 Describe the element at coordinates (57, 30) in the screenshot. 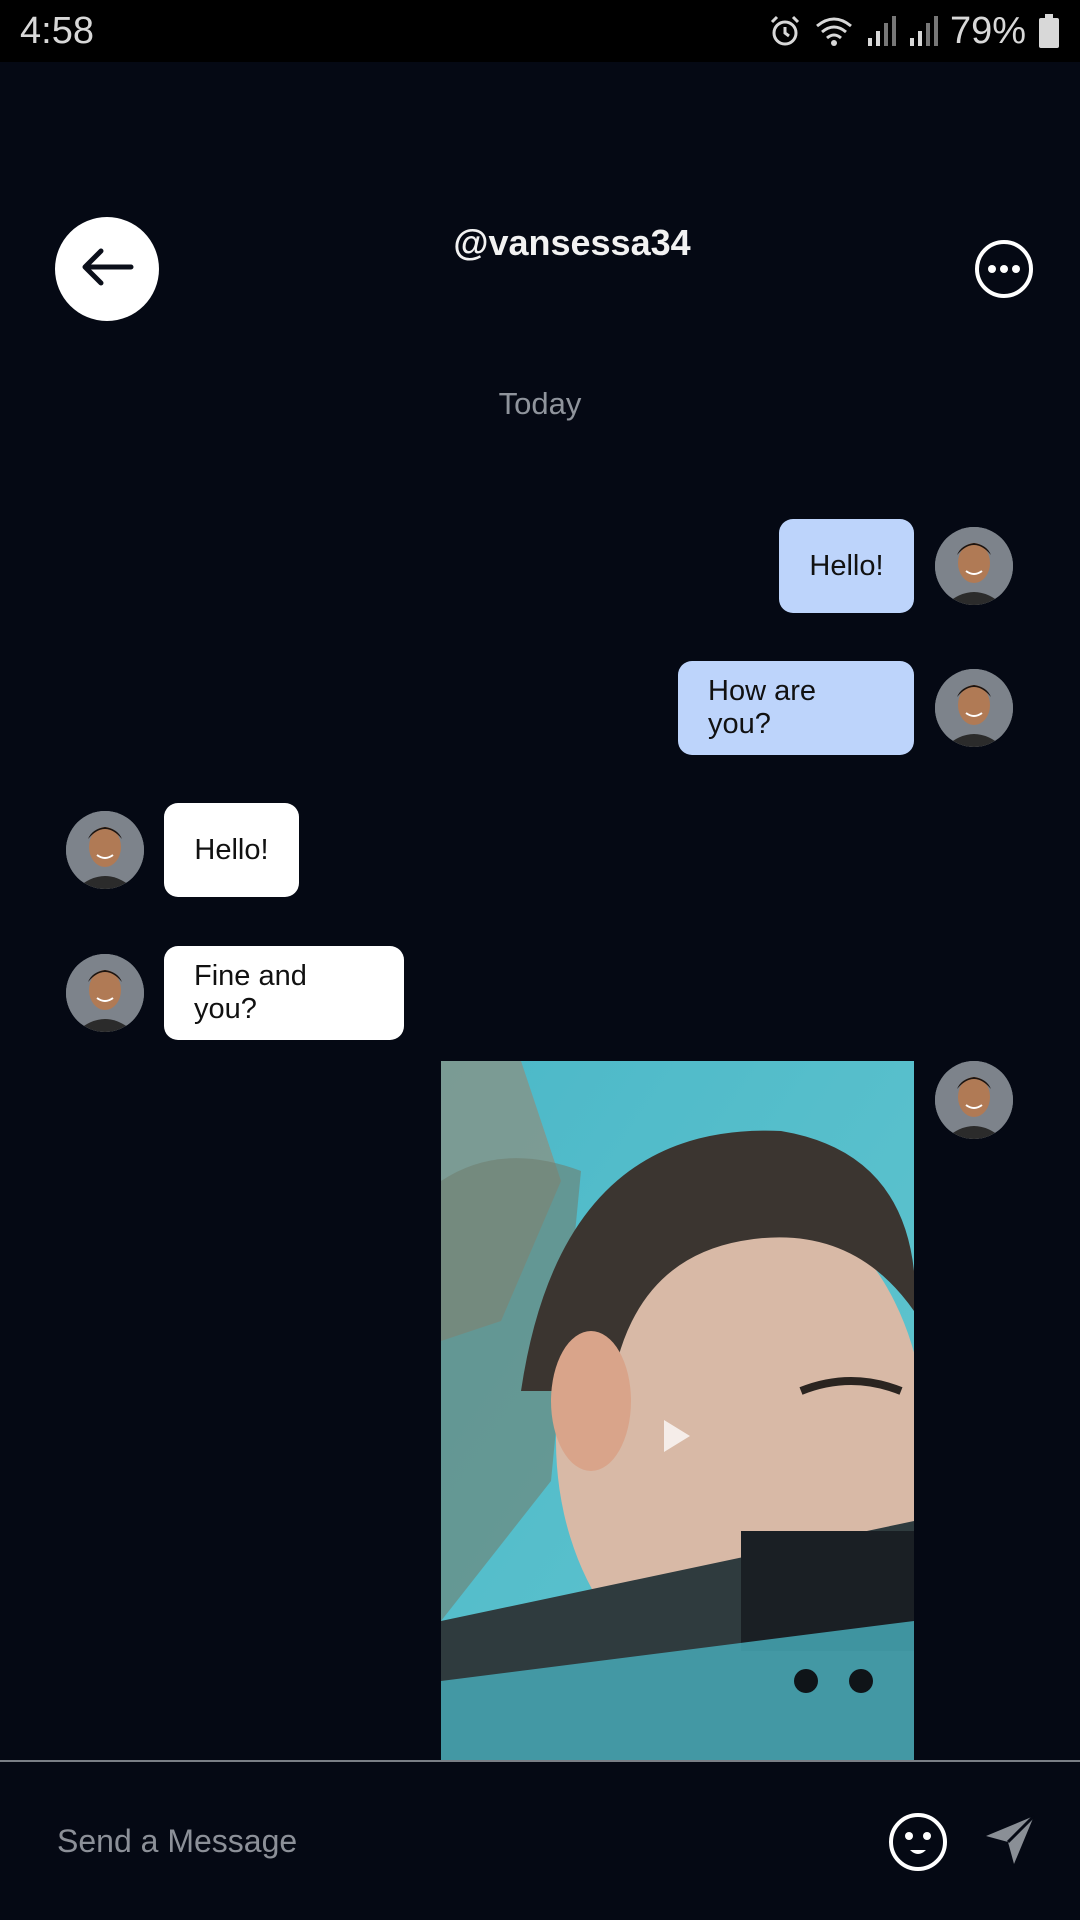

I see `status-time: 4:58` at that location.